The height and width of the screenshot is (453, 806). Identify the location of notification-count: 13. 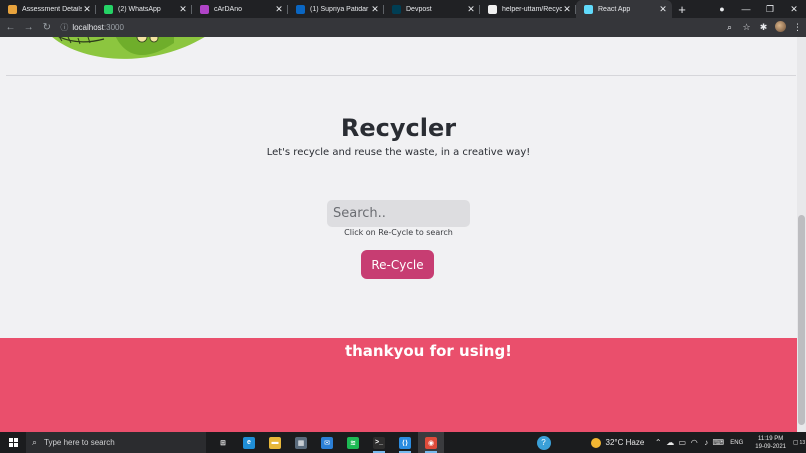
(802, 442).